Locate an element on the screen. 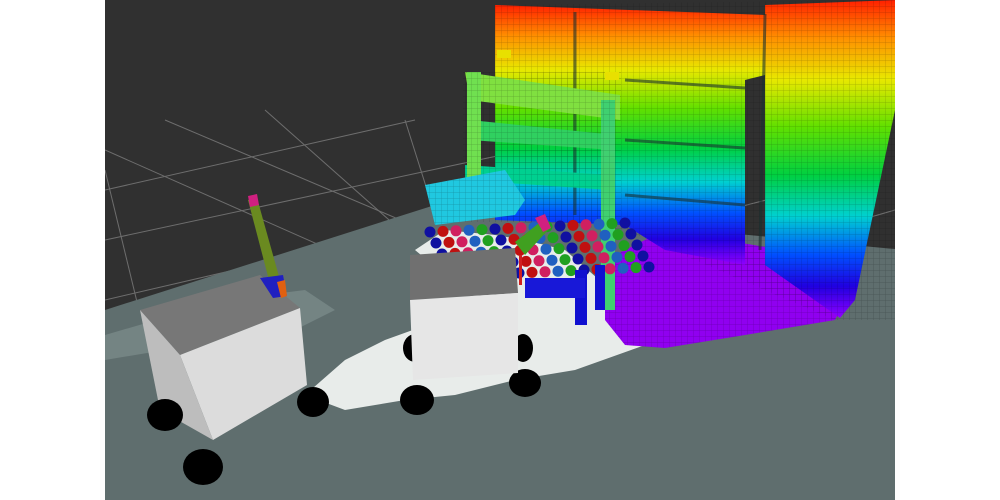  robot-center-front is located at coordinates (464, 336).